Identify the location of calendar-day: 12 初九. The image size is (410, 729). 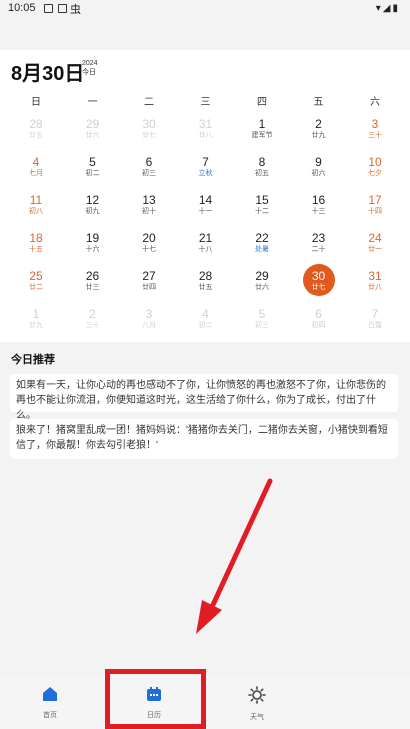
(93, 212).